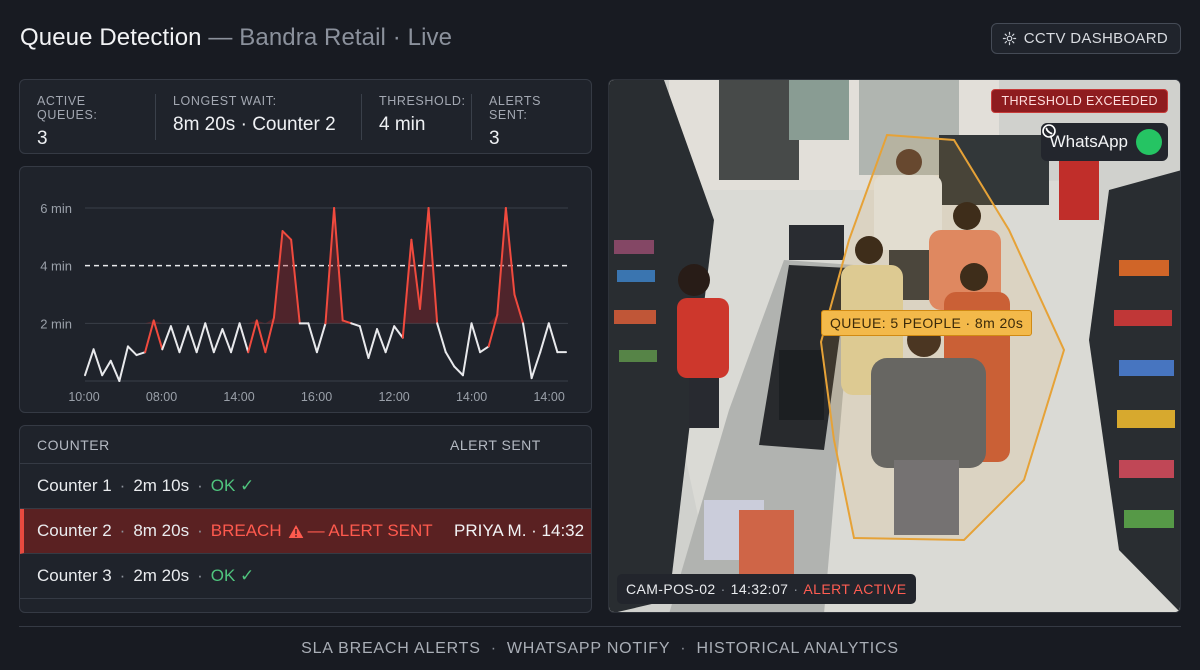 This screenshot has height=670, width=1200. What do you see at coordinates (671, 589) in the screenshot?
I see `camera-id: CAM-POS-02` at bounding box center [671, 589].